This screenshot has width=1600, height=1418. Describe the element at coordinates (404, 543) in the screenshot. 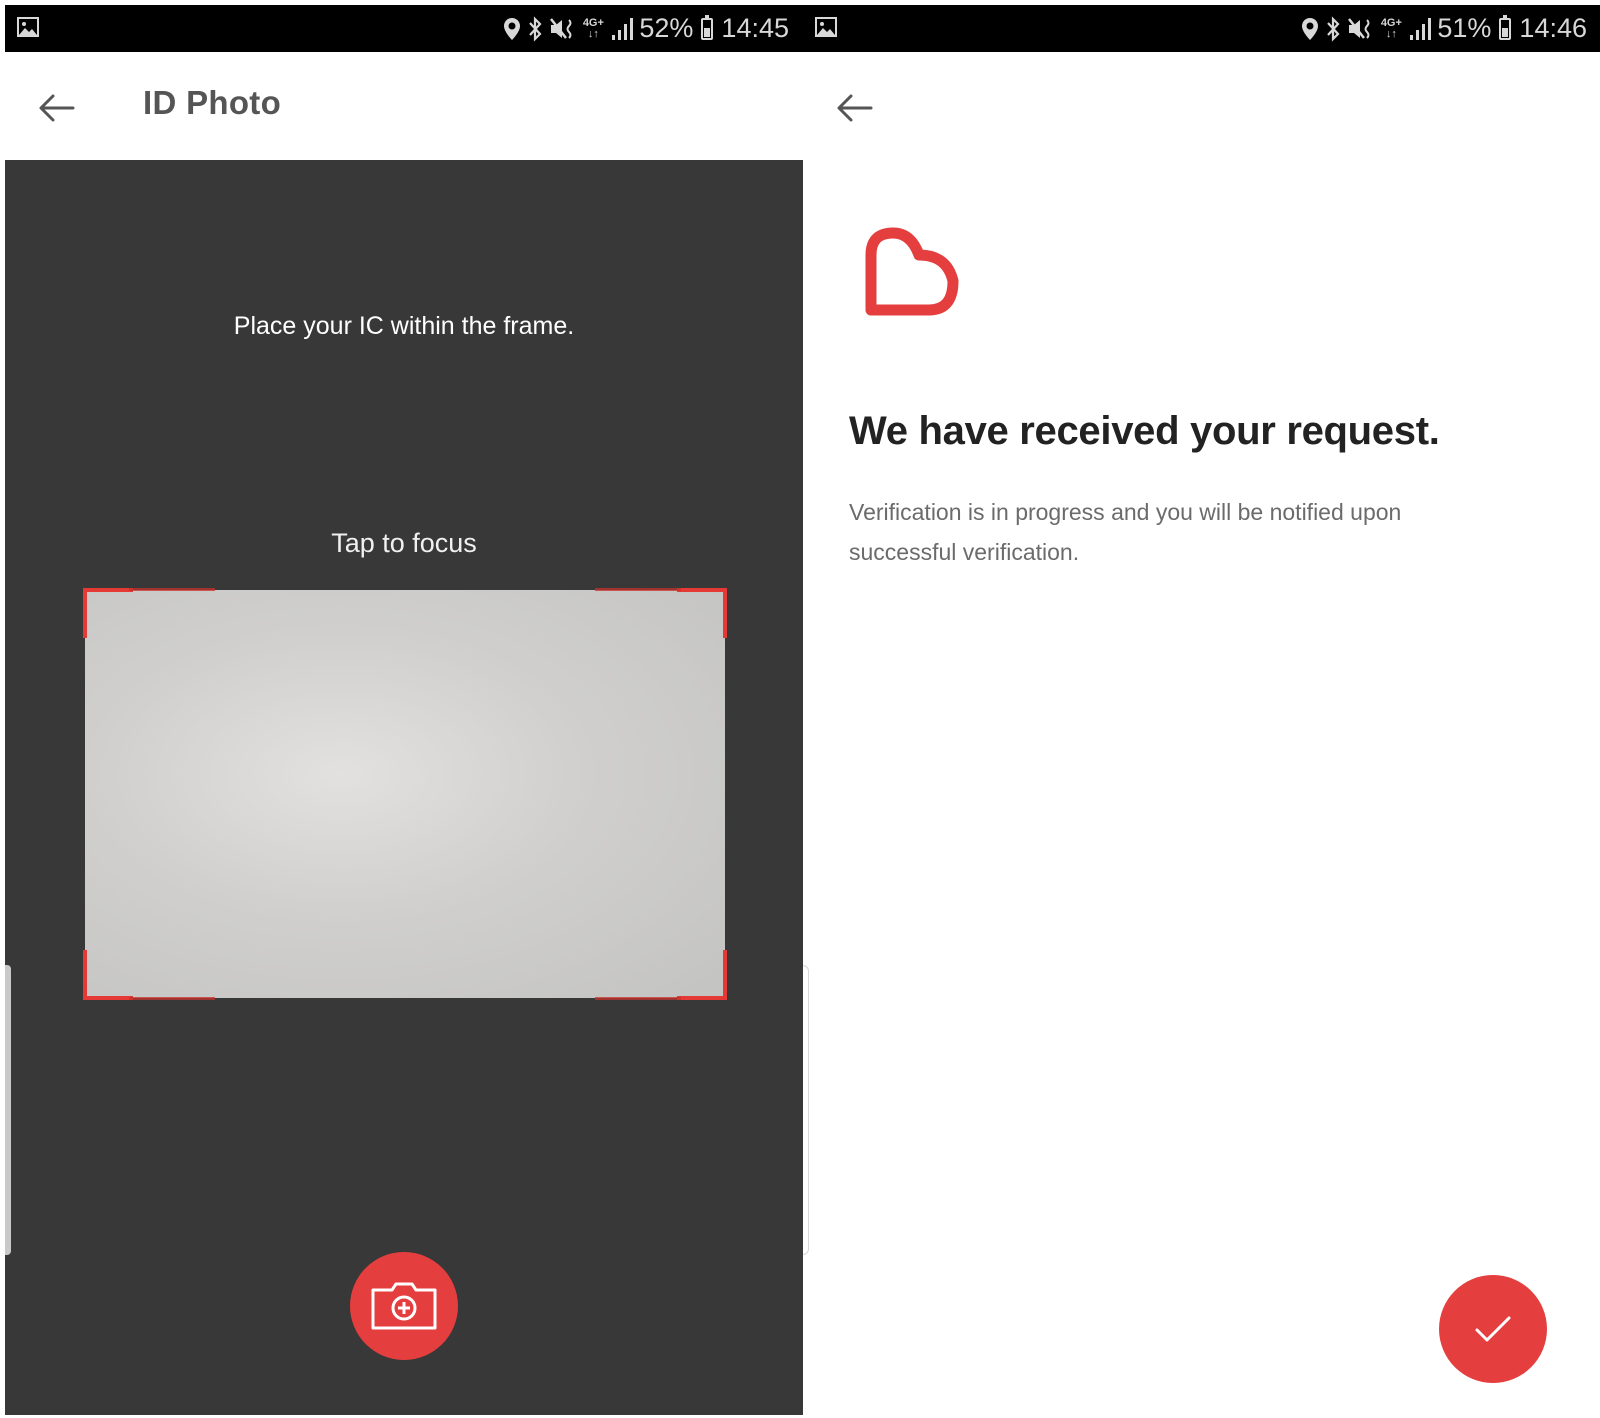

I see `tap-to-focus-hint: Tap to focus` at that location.